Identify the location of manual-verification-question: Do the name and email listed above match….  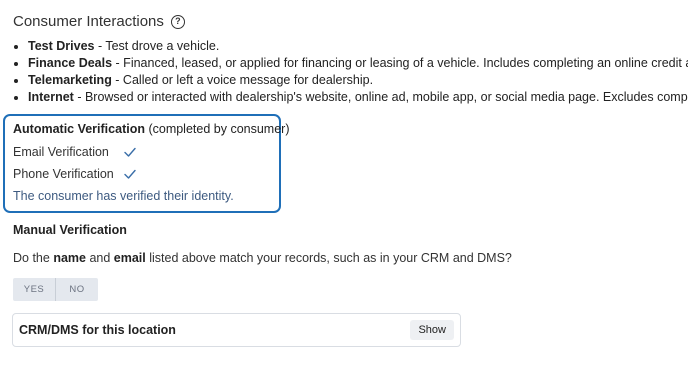
(262, 258).